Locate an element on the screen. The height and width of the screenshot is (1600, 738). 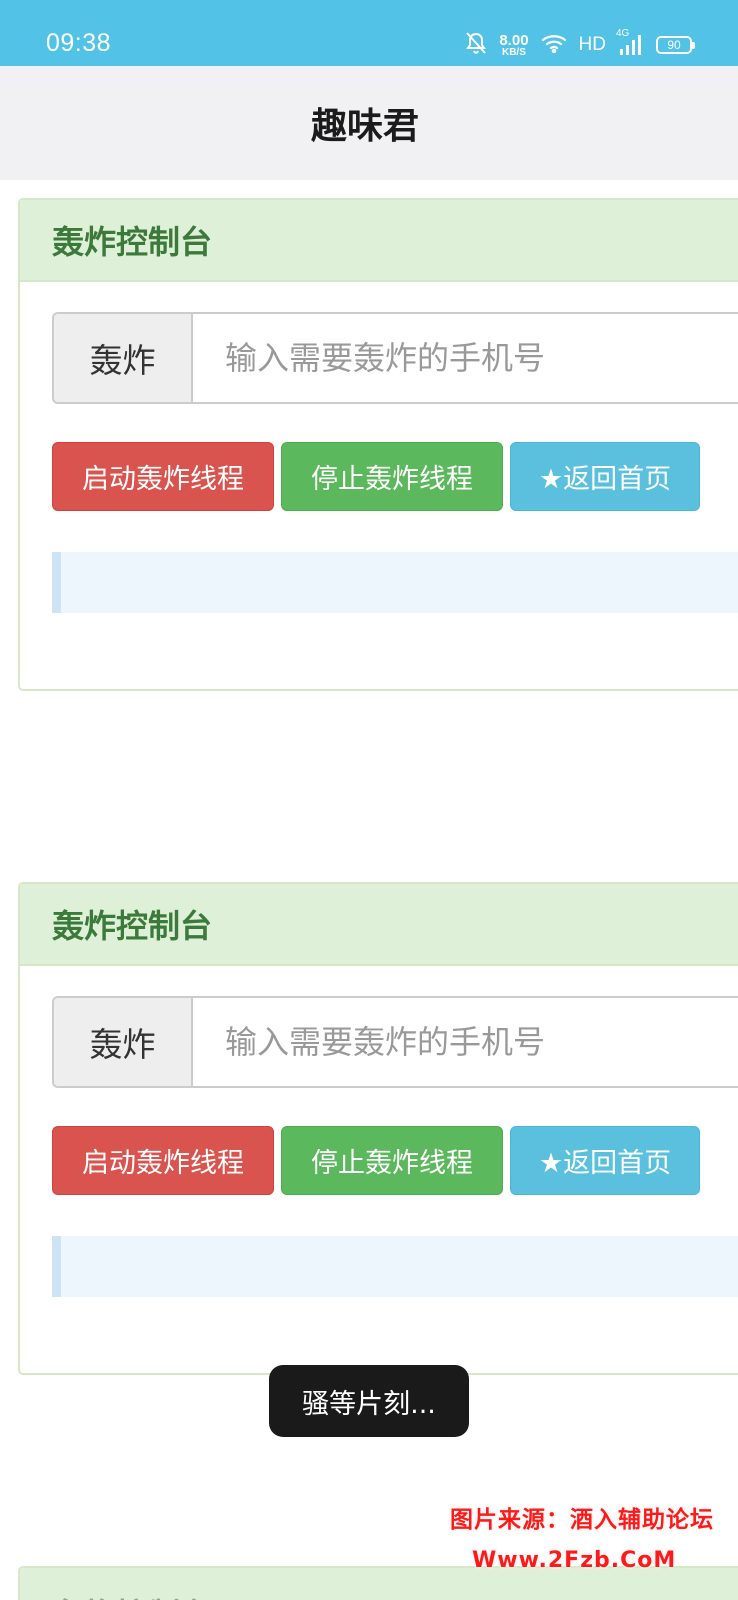
network-speed: 8.00 KB/S is located at coordinates (514, 44).